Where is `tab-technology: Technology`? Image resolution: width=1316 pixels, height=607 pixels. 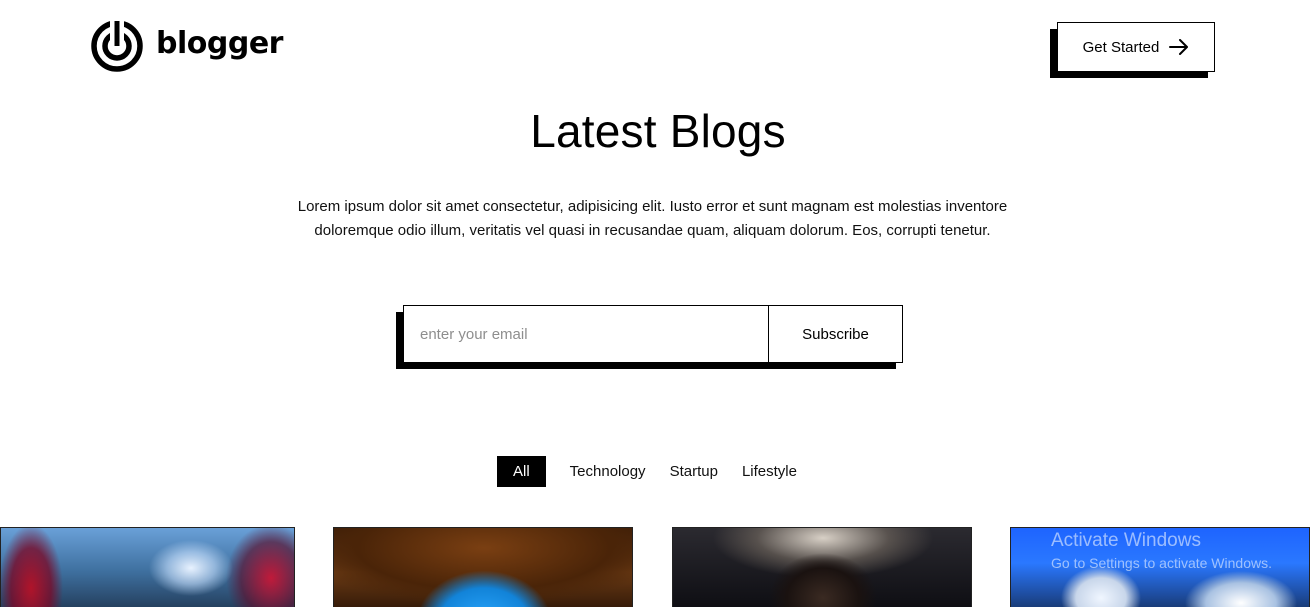 tab-technology: Technology is located at coordinates (608, 471).